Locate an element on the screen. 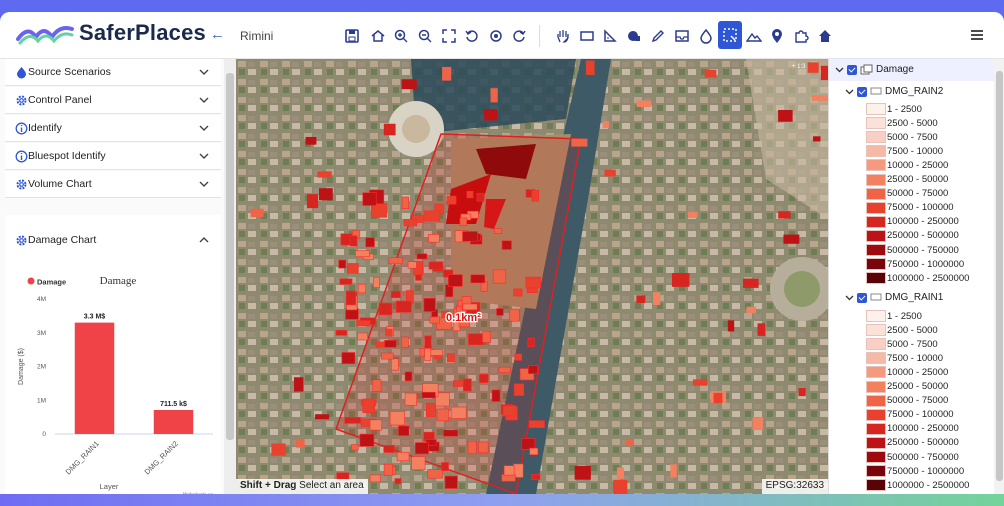 The height and width of the screenshot is (506, 1004). root-layer-row: Damage is located at coordinates (874, 69).